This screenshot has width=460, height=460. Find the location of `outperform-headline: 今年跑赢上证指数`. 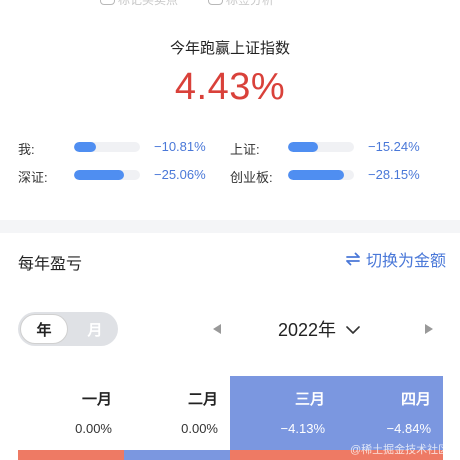

outperform-headline: 今年跑赢上证指数 is located at coordinates (229, 48).